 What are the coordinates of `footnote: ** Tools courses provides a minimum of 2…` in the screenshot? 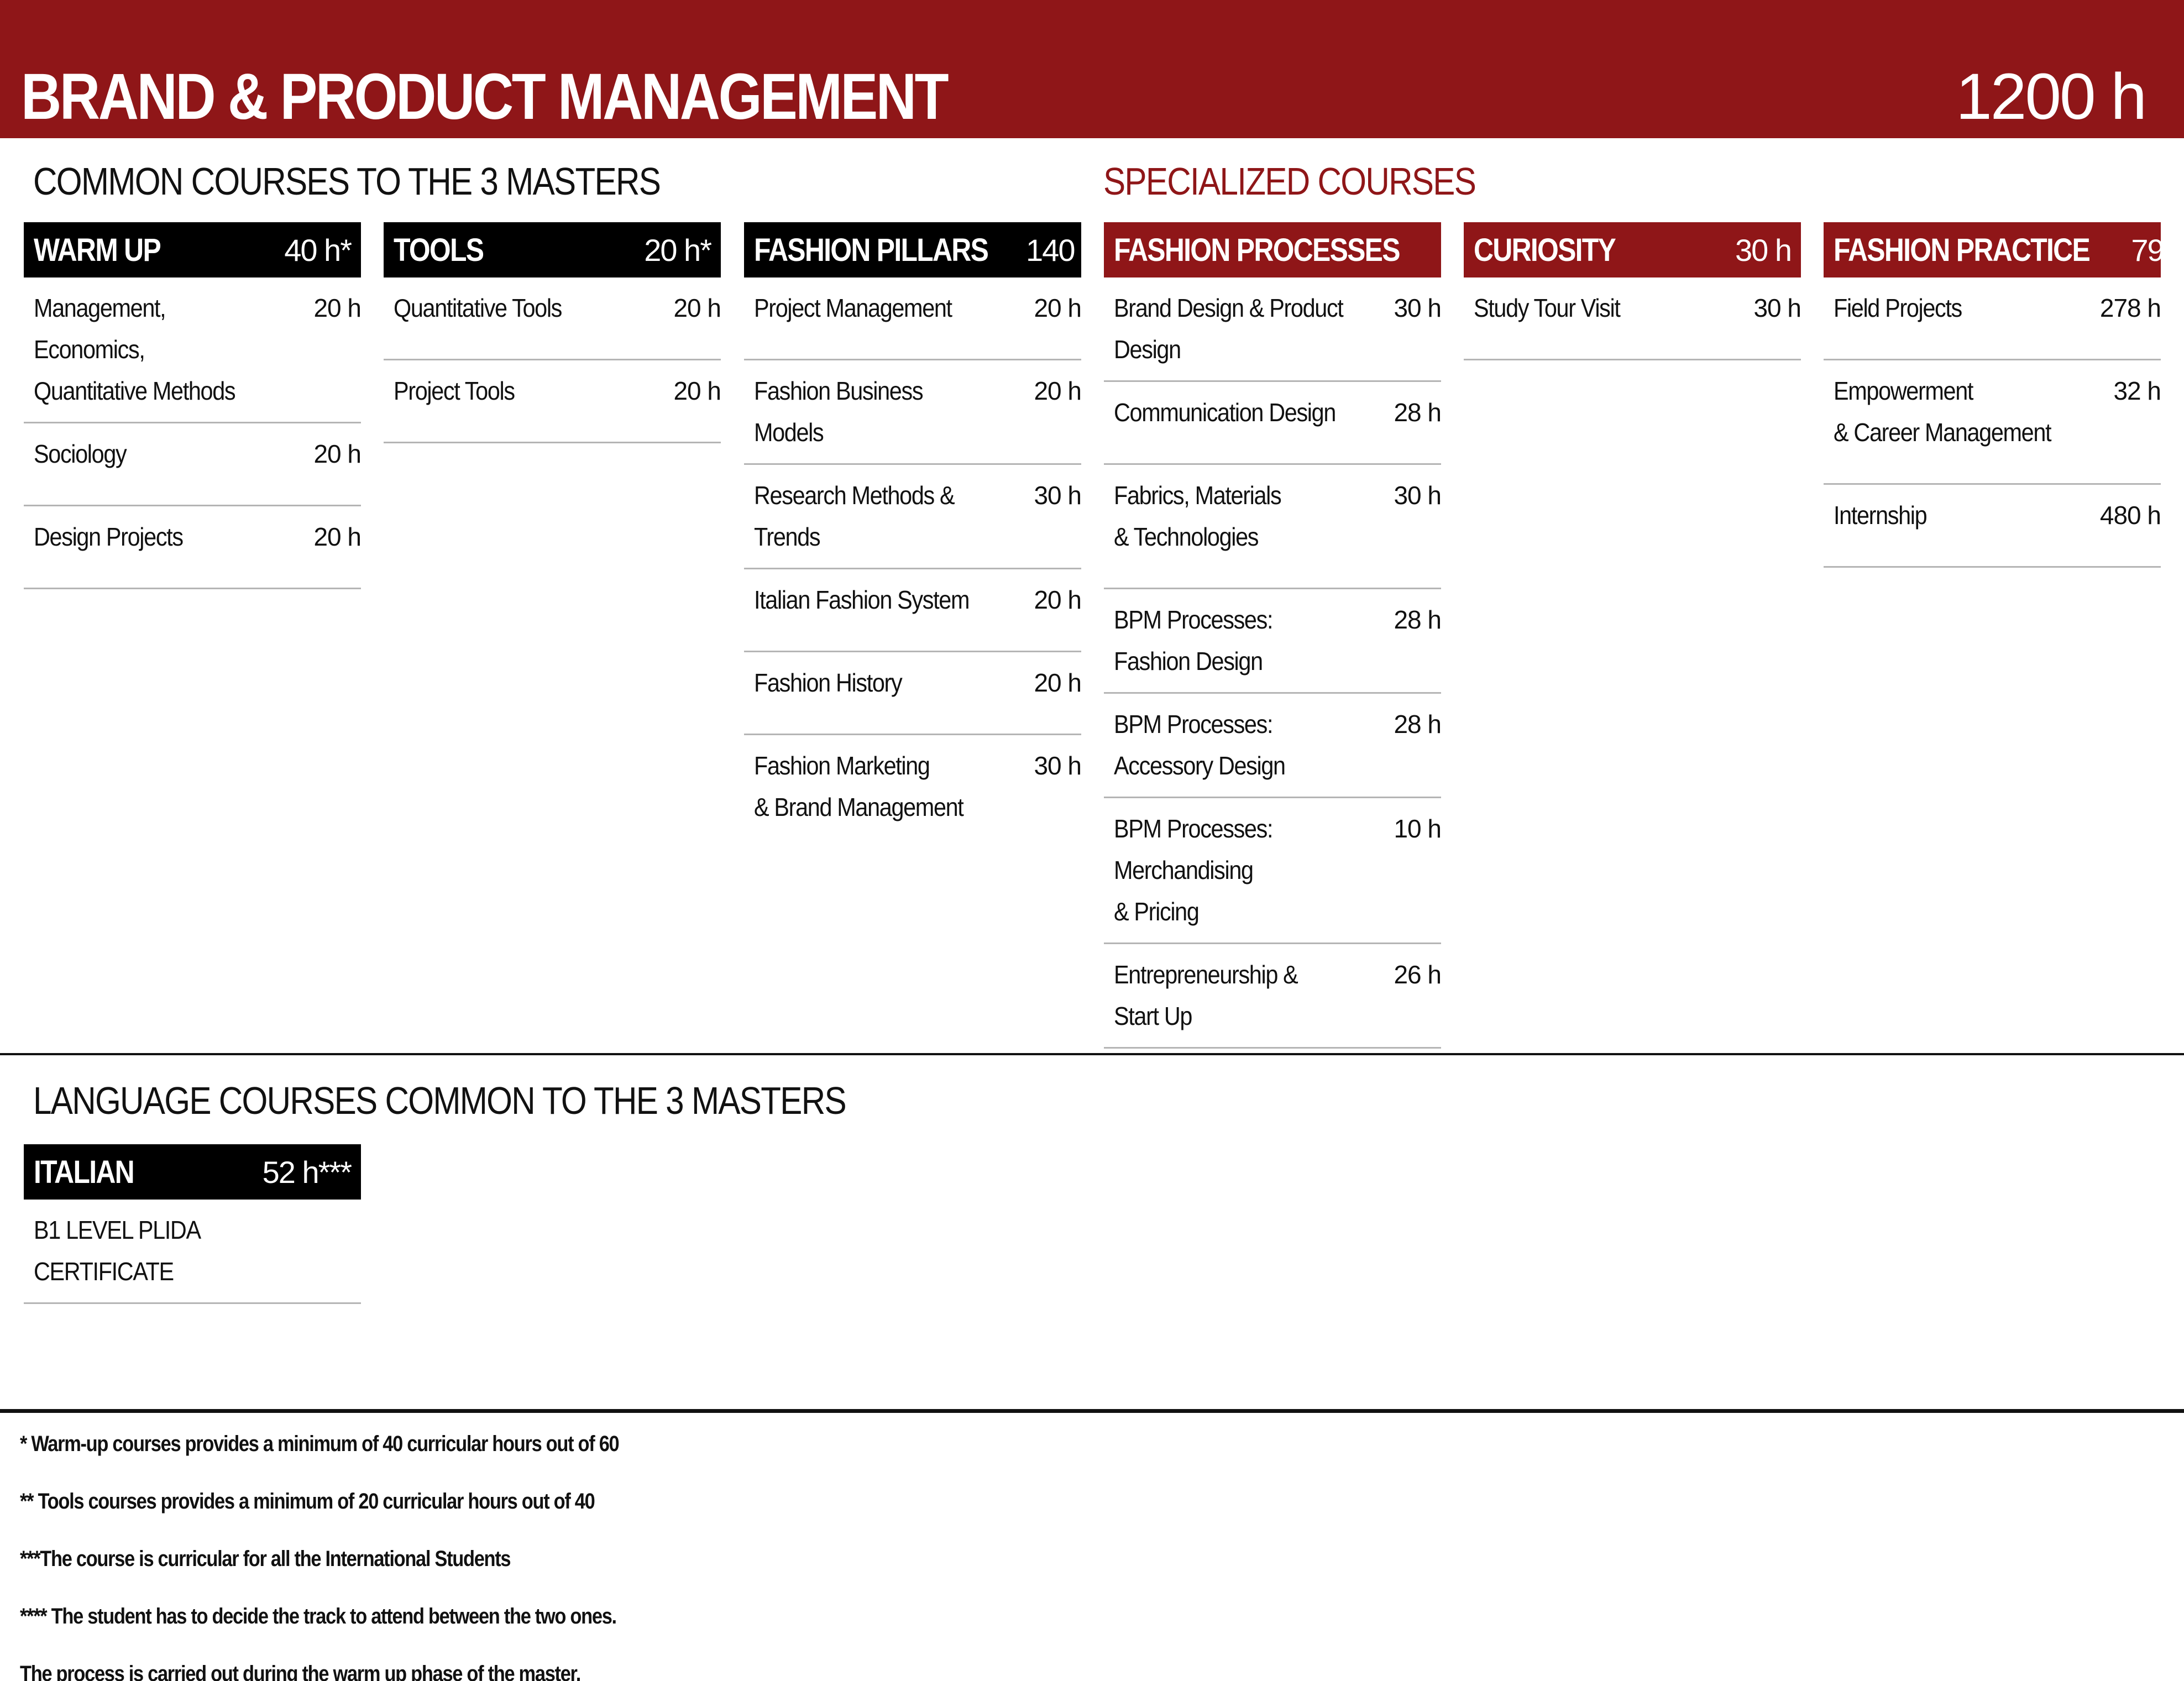 It's located at (307, 1502).